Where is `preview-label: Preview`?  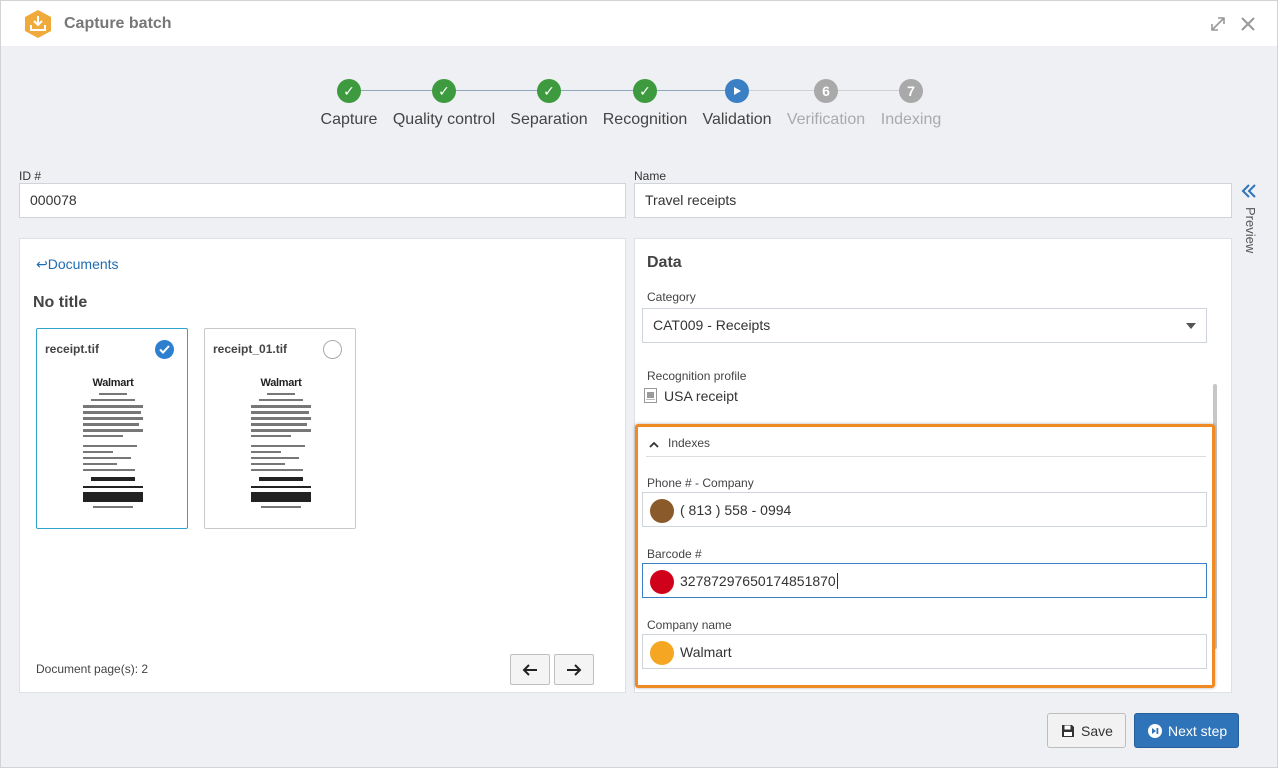 preview-label: Preview is located at coordinates (1250, 230).